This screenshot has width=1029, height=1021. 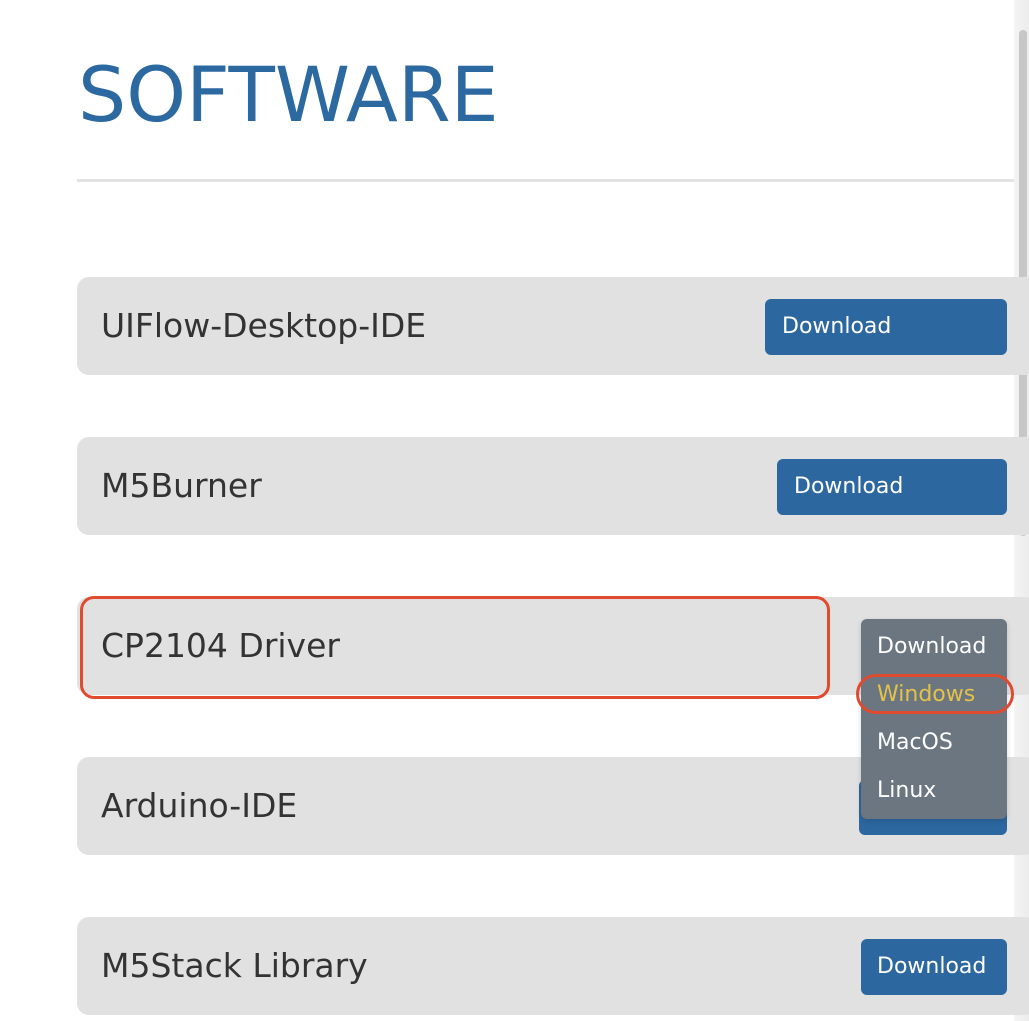 What do you see at coordinates (926, 695) in the screenshot?
I see `dropdown-option-windows: Windows` at bounding box center [926, 695].